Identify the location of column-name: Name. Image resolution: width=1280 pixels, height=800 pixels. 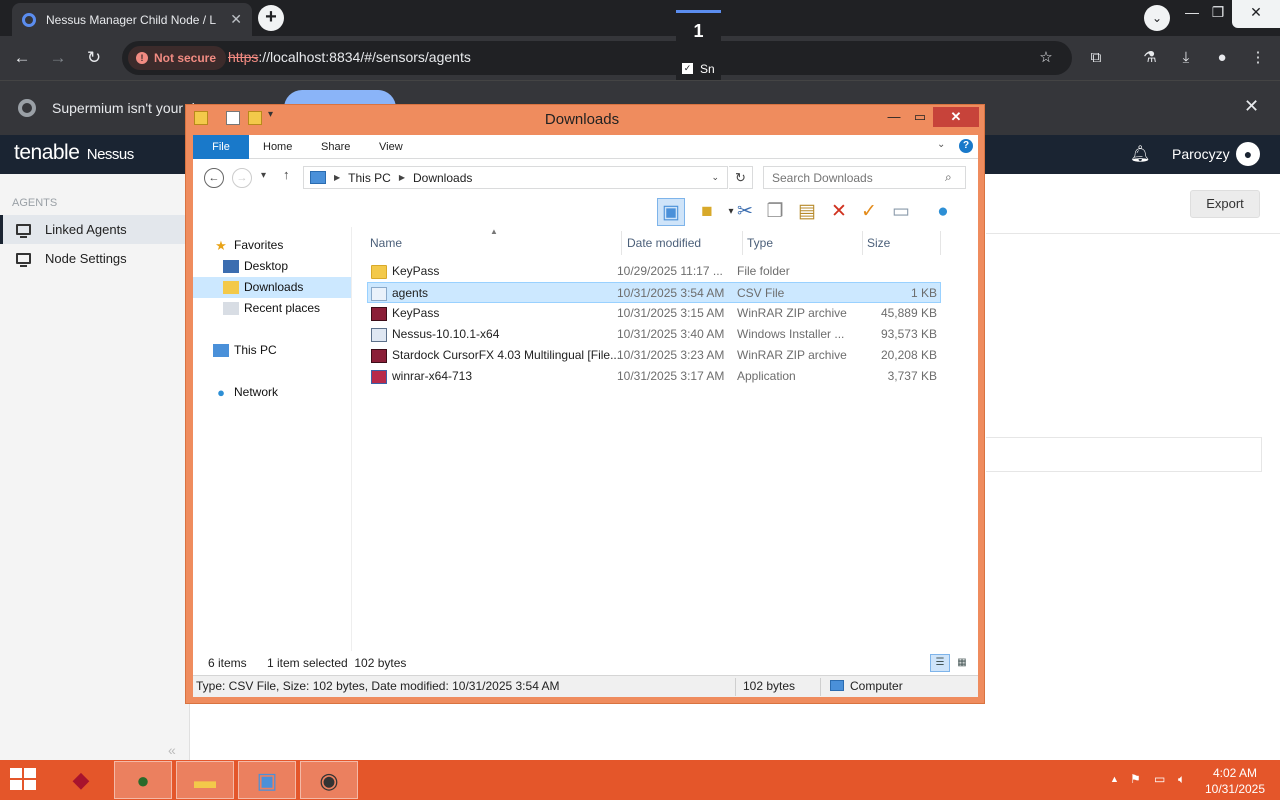
(494, 243).